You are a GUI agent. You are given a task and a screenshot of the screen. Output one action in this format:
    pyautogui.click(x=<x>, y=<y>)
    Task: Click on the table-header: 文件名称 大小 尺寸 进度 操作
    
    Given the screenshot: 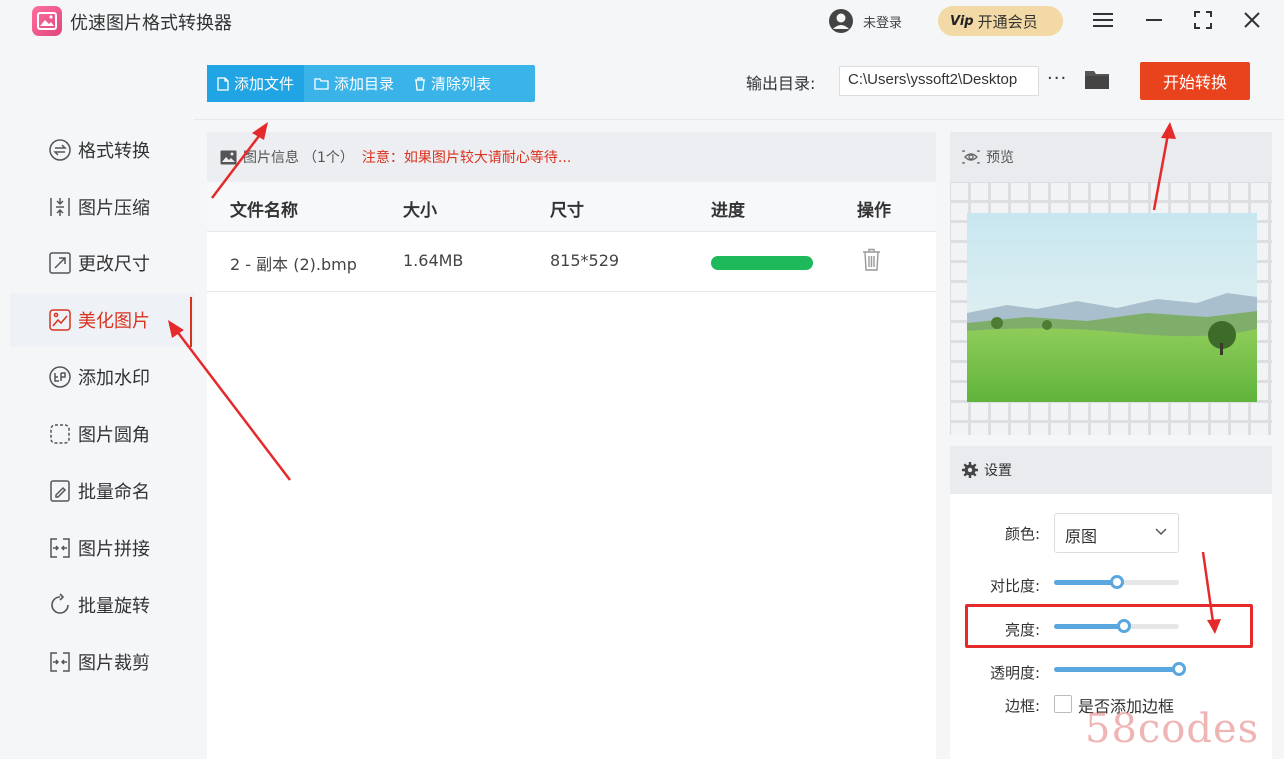 What is the action you would take?
    pyautogui.click(x=571, y=207)
    